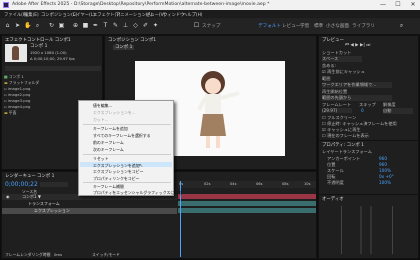 Image resolution: width=420 pixels, height=260 pixels. What do you see at coordinates (398, 111) in the screenshot?
I see `resolution-select: 自動` at bounding box center [398, 111].